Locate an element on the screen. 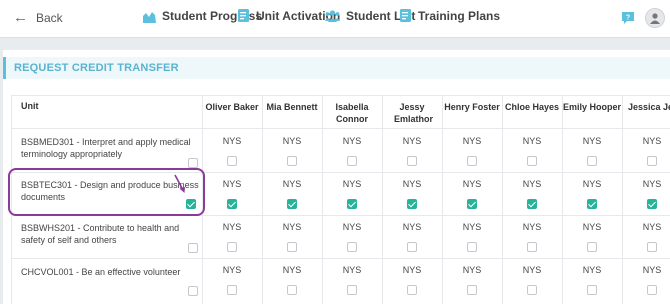 This screenshot has height=304, width=670. user-icon is located at coordinates (655, 18).